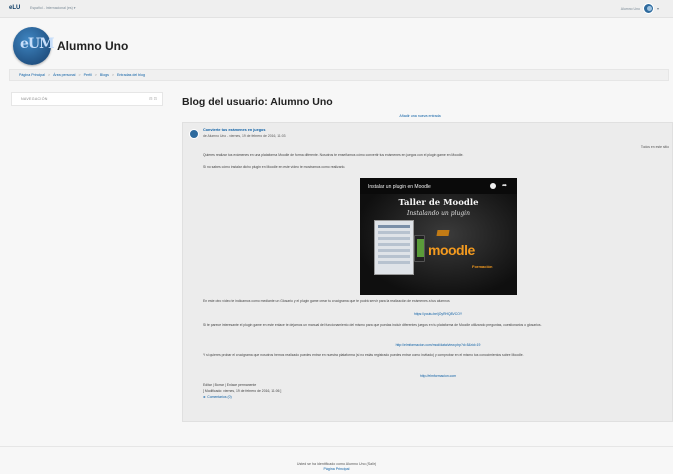 The height and width of the screenshot is (474, 673). I want to click on footer-home-link: Página Principal, so click(336, 469).